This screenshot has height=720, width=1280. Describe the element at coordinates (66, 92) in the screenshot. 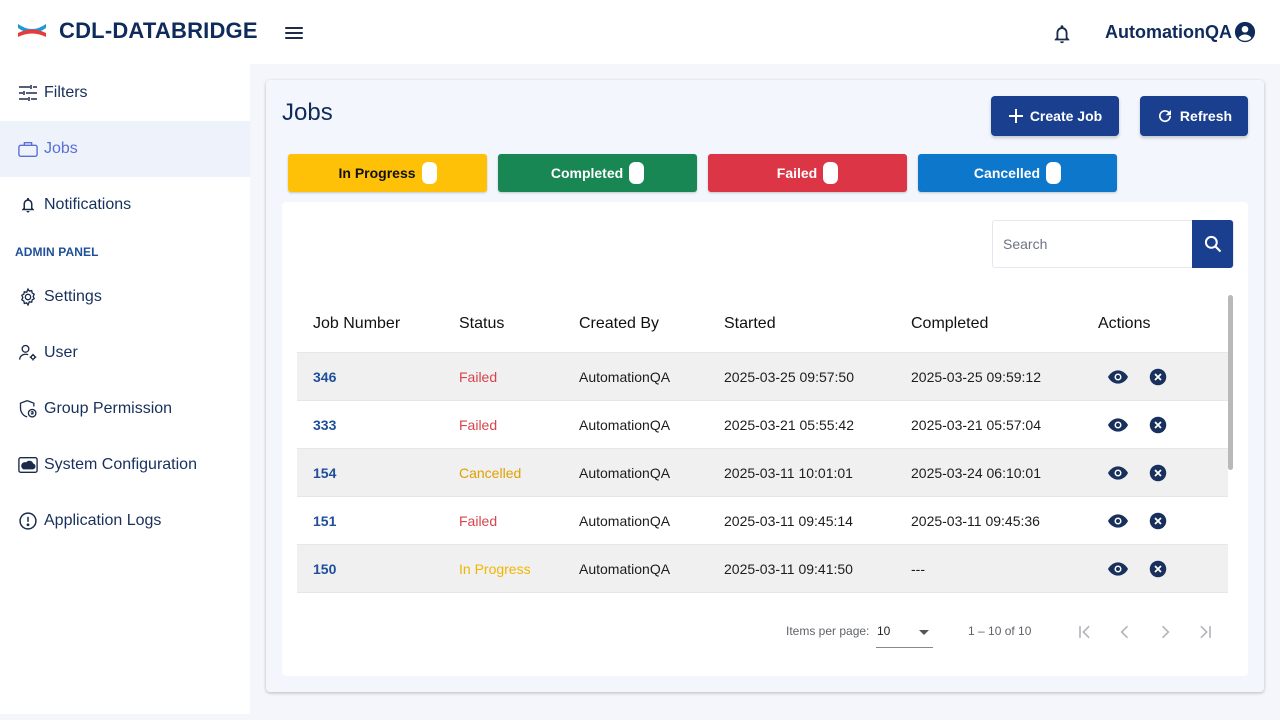

I see `sidebar-item-label: Filters` at that location.